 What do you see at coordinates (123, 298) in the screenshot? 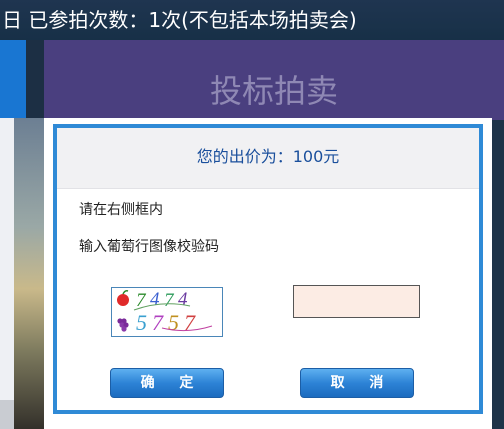
I see `apple-icon` at bounding box center [123, 298].